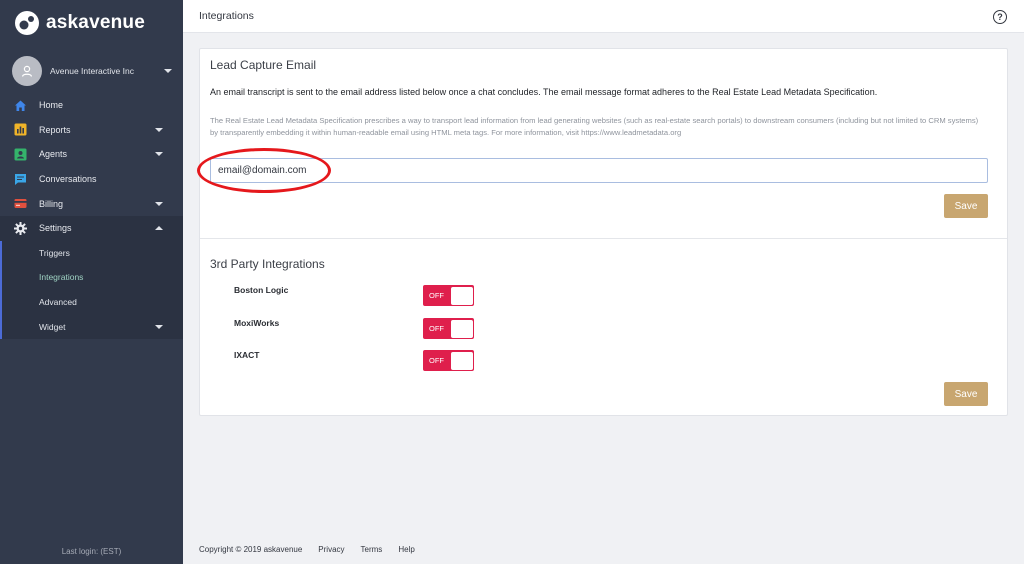  I want to click on top-bar: Integrations ?, so click(603, 16).